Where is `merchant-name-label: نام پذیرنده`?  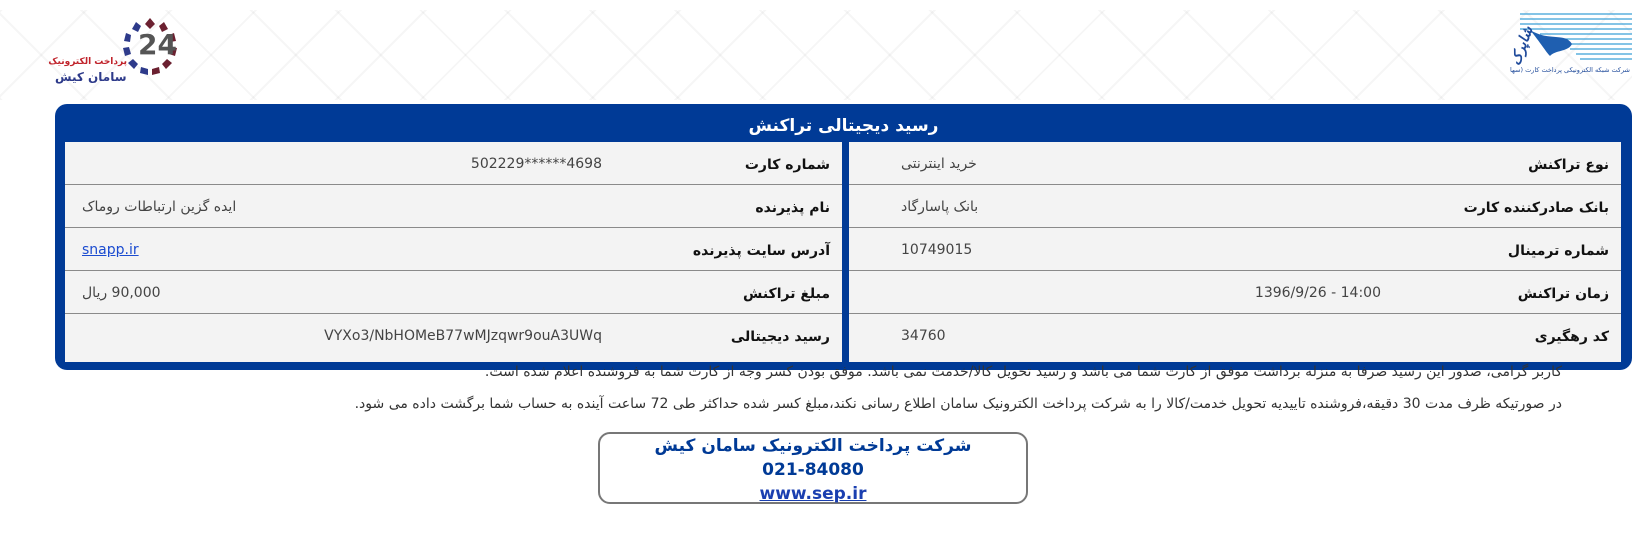 merchant-name-label: نام پذیرنده is located at coordinates (792, 208).